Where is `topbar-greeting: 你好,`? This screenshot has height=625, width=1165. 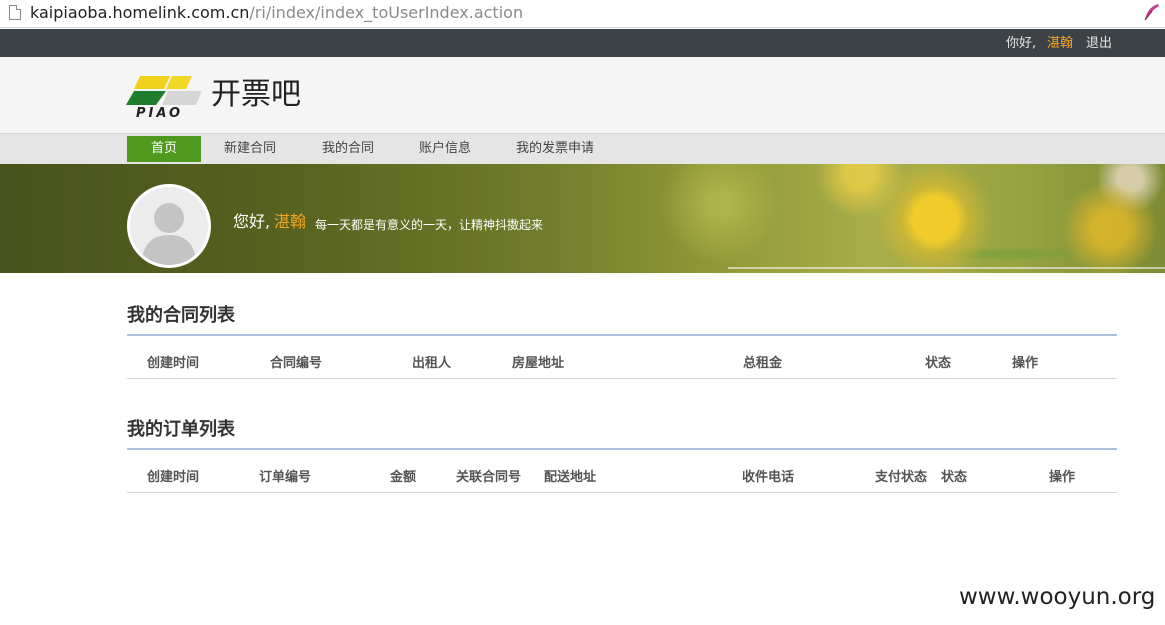
topbar-greeting: 你好, is located at coordinates (1021, 43).